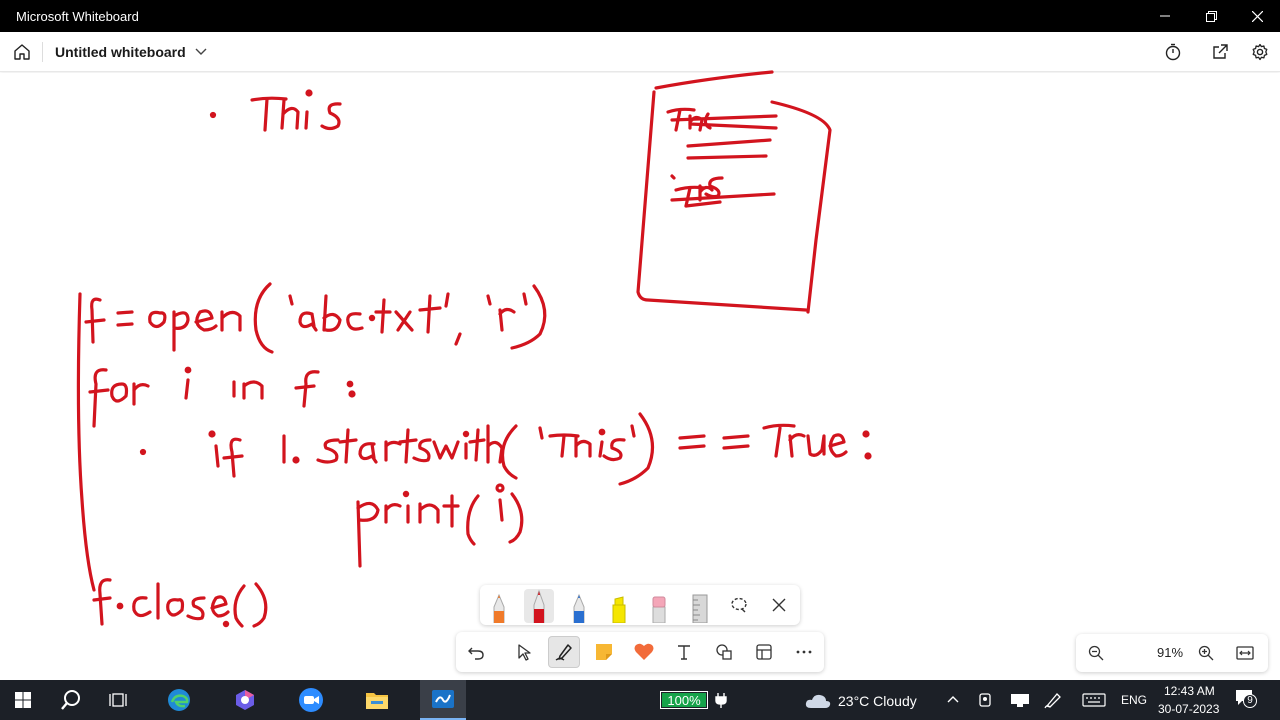 Image resolution: width=1280 pixels, height=720 pixels. I want to click on undo-button, so click(476, 652).